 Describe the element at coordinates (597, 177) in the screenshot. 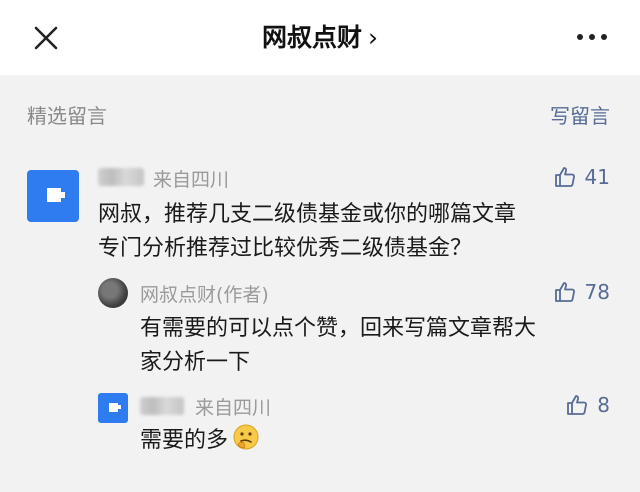

I see `like-count: 41` at that location.